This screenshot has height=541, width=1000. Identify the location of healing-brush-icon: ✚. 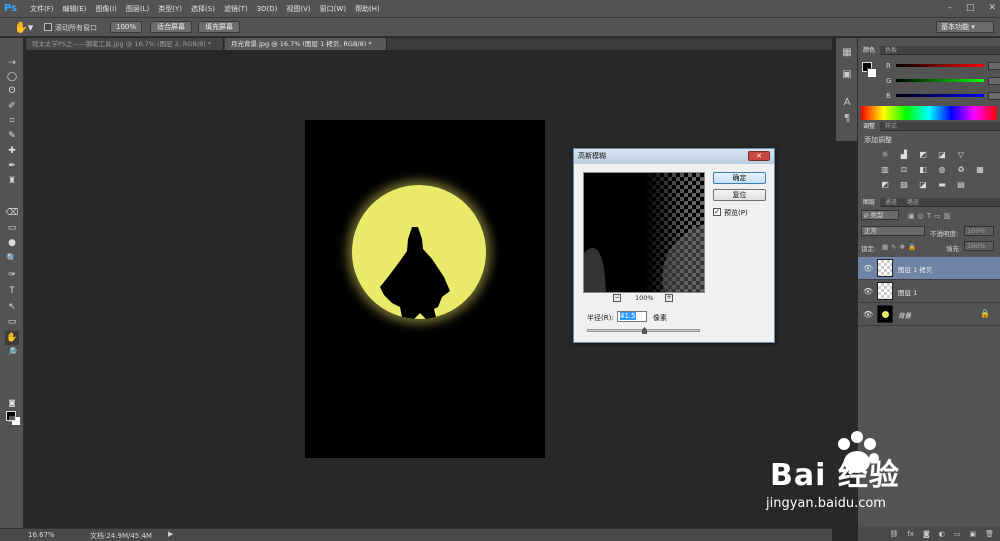
(12, 151).